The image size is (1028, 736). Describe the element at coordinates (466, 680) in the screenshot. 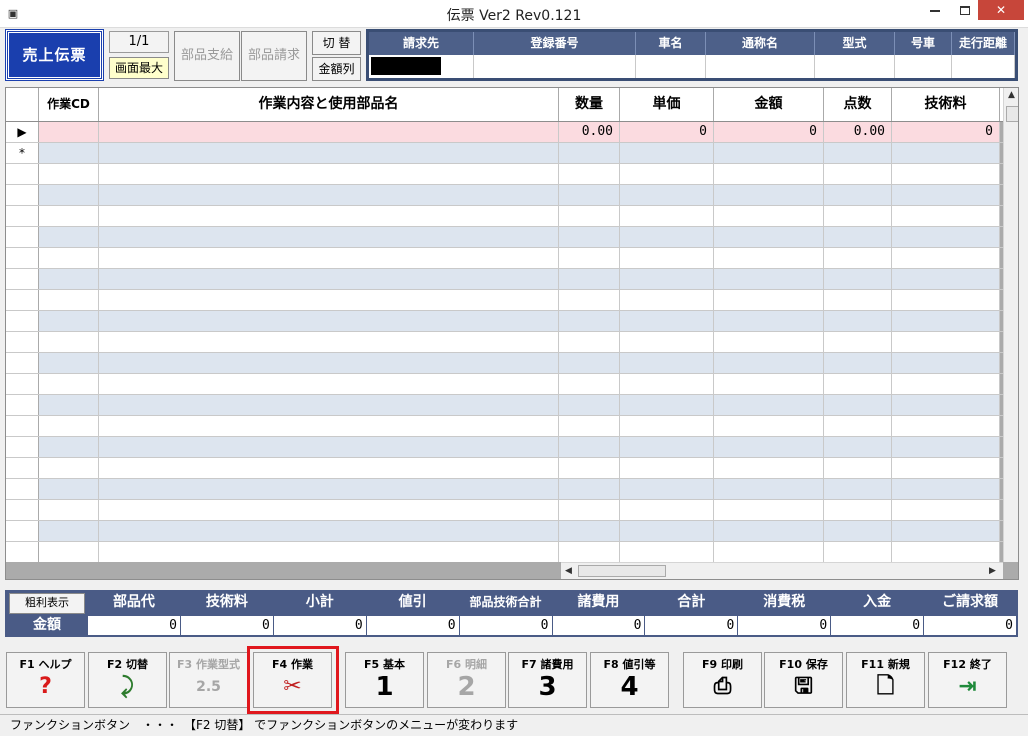

I see `f6-detail-button: F6 明細 2` at that location.